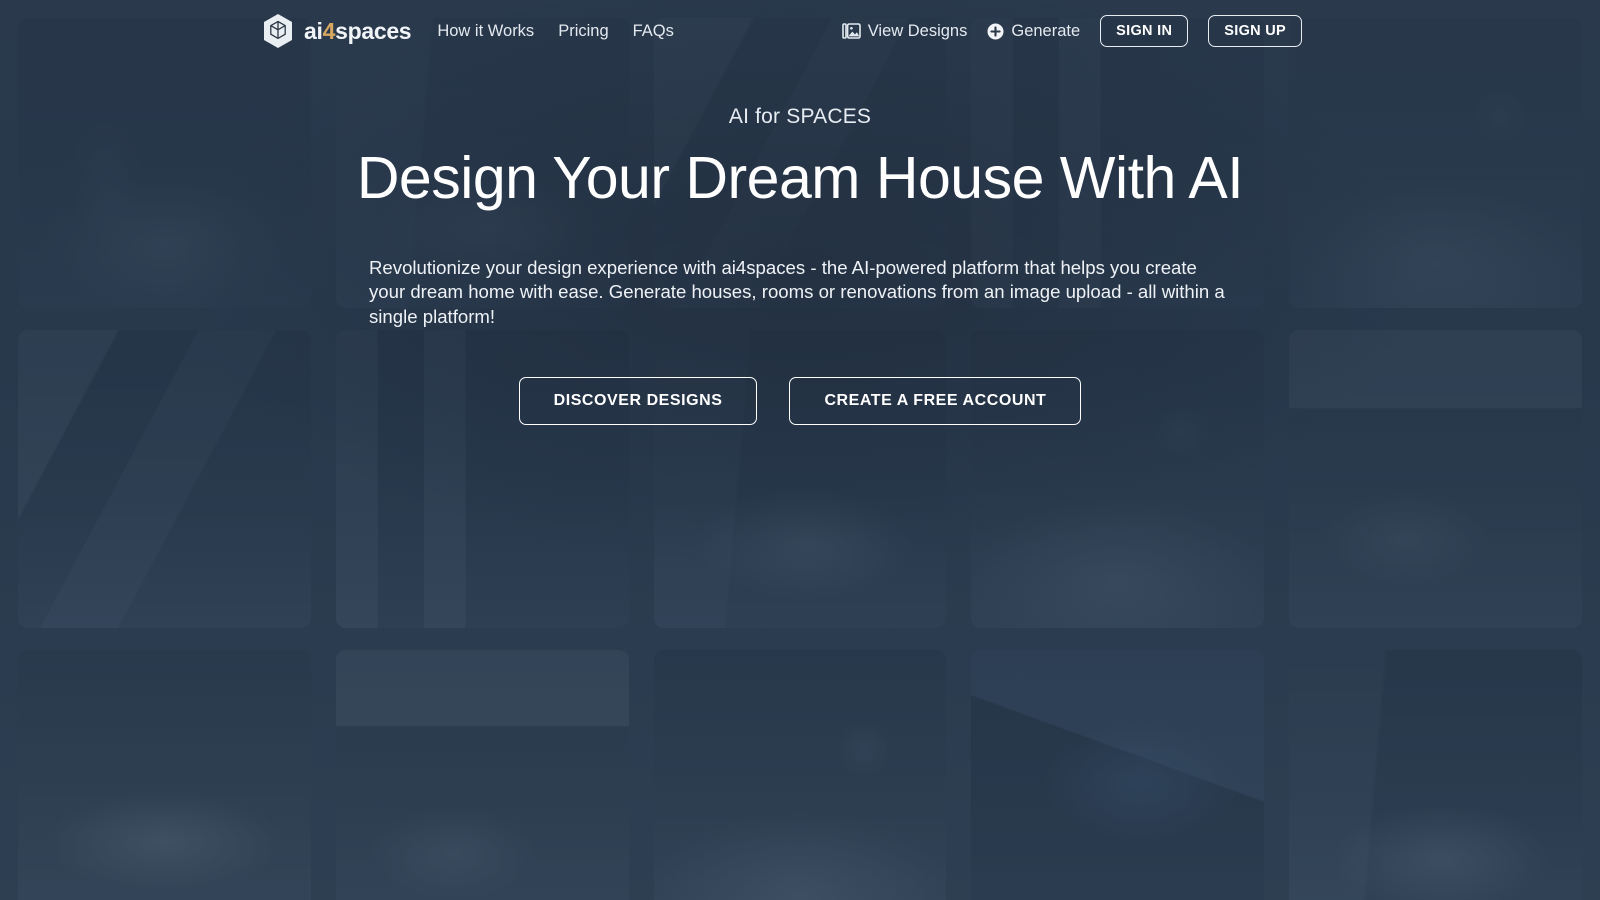 The height and width of the screenshot is (900, 1600). I want to click on brand-logo: ai4spaces, so click(337, 31).